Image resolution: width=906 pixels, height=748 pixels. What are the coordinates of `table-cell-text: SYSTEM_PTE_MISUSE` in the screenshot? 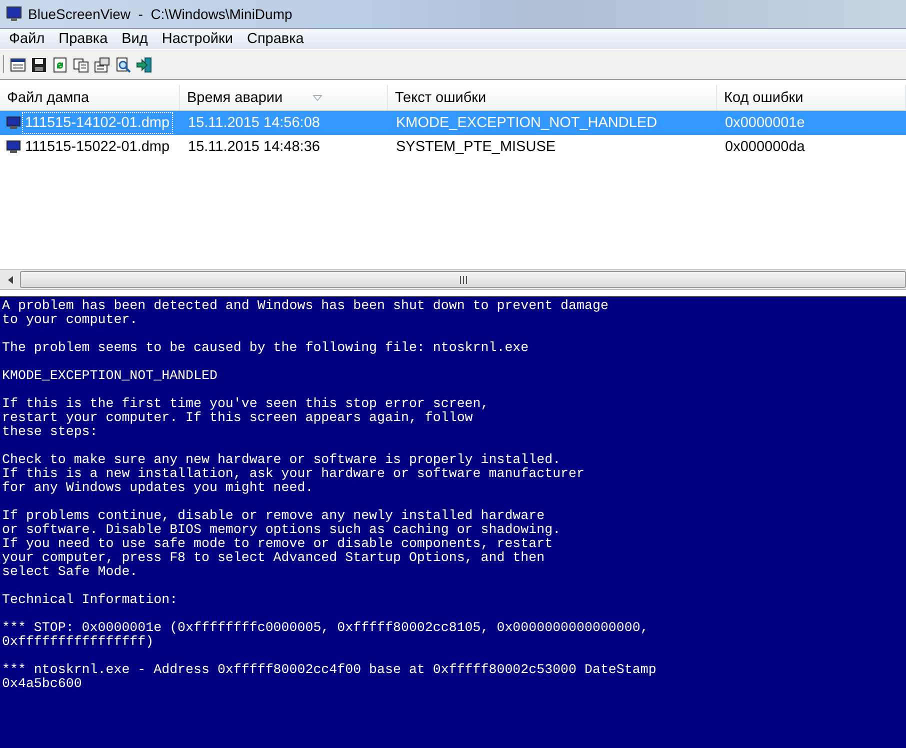 It's located at (476, 147).